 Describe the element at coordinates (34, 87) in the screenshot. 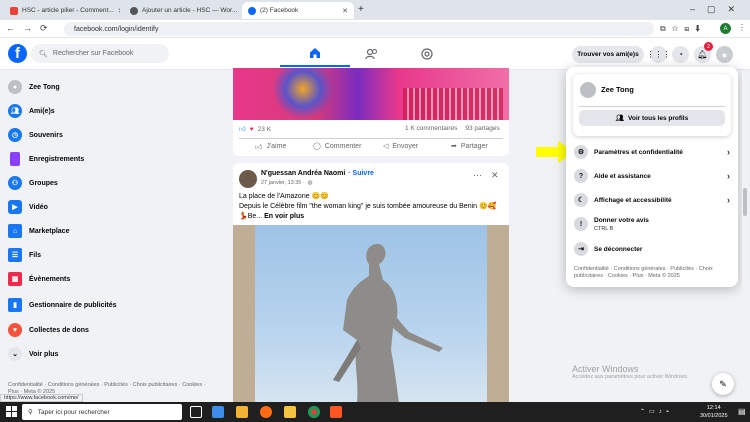

I see `sidebar-item-profile: ● Zee Tong` at that location.